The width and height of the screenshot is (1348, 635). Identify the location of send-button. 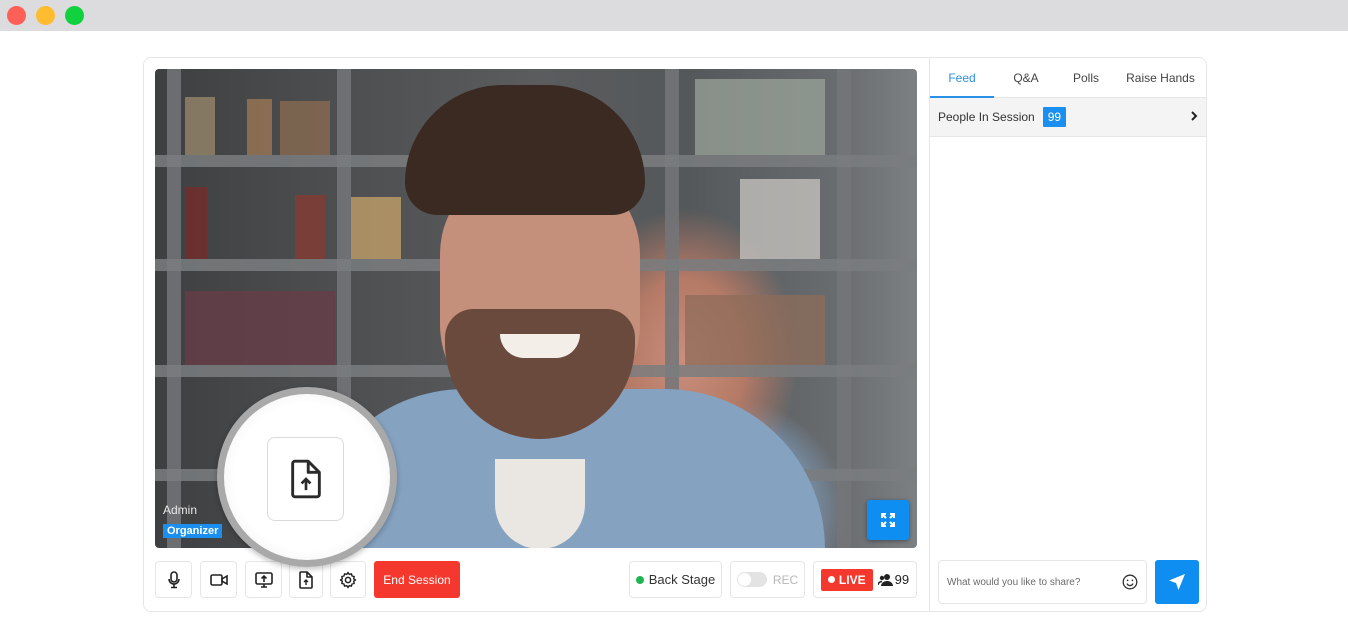
(1177, 582).